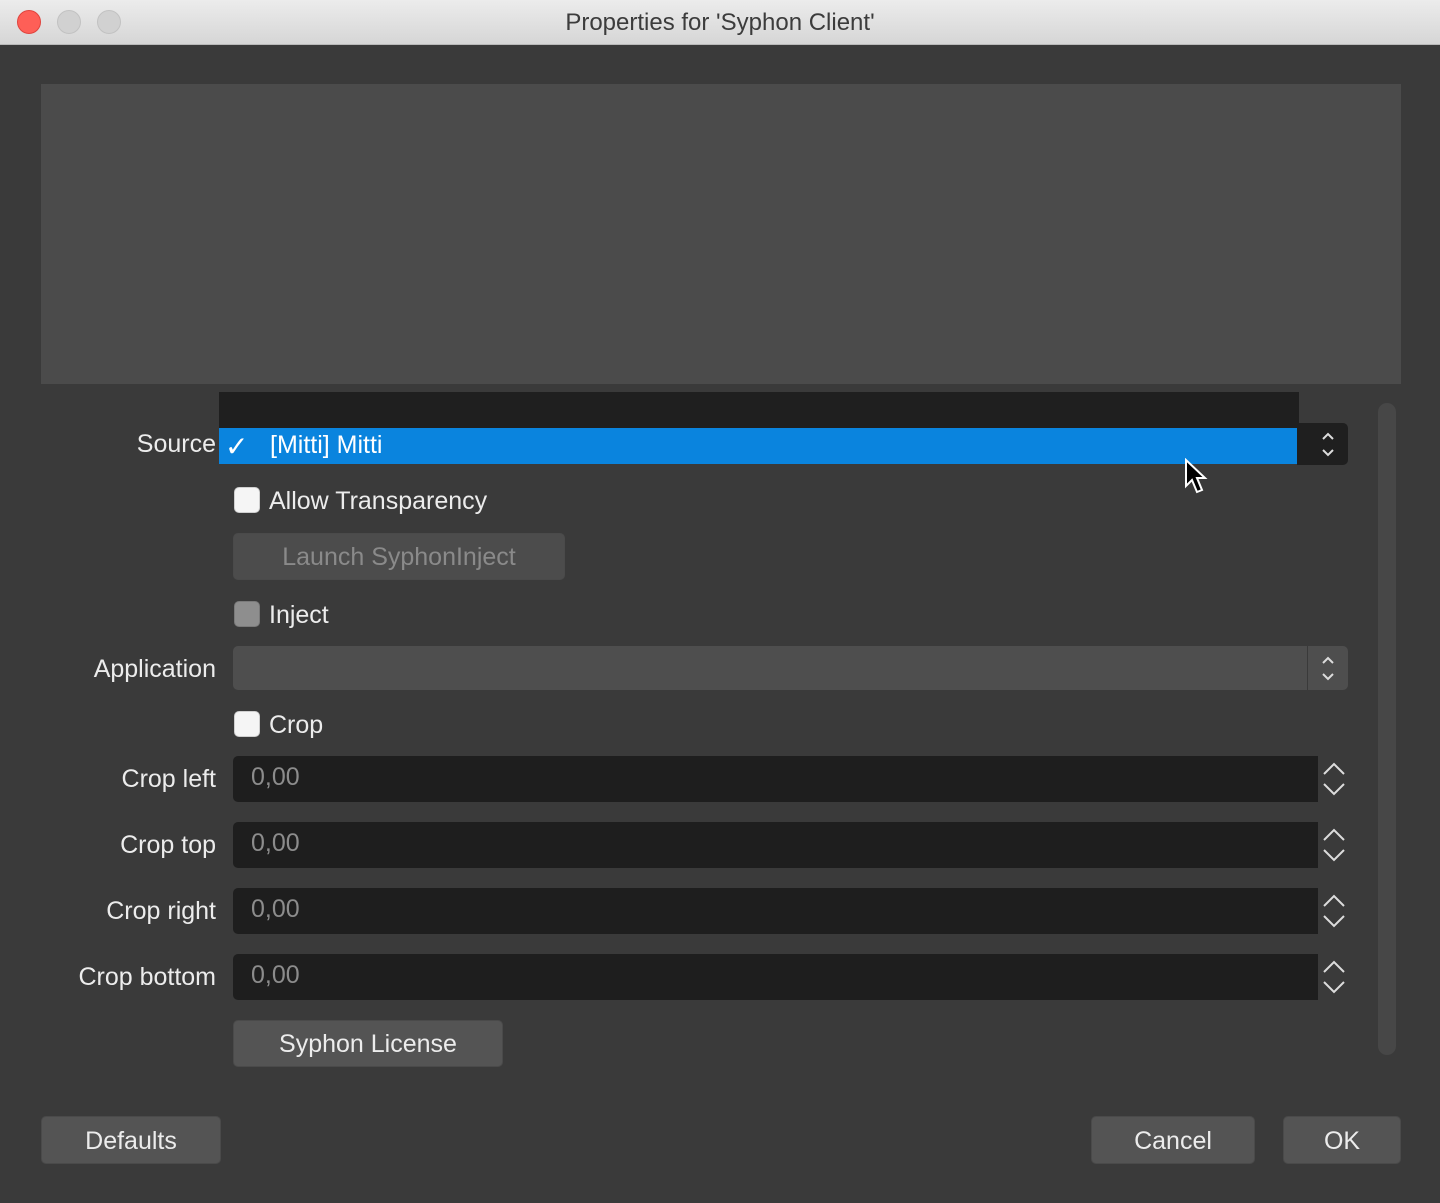 This screenshot has height=1203, width=1440. I want to click on checkmark-icon: ✓, so click(237, 446).